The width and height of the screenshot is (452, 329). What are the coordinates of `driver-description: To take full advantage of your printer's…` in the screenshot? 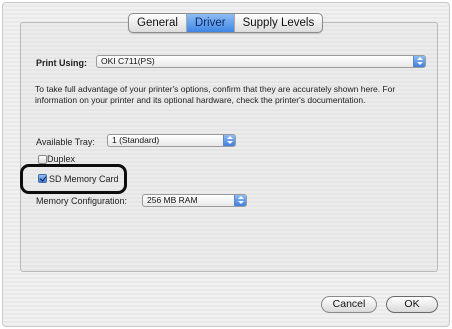 It's located at (215, 94).